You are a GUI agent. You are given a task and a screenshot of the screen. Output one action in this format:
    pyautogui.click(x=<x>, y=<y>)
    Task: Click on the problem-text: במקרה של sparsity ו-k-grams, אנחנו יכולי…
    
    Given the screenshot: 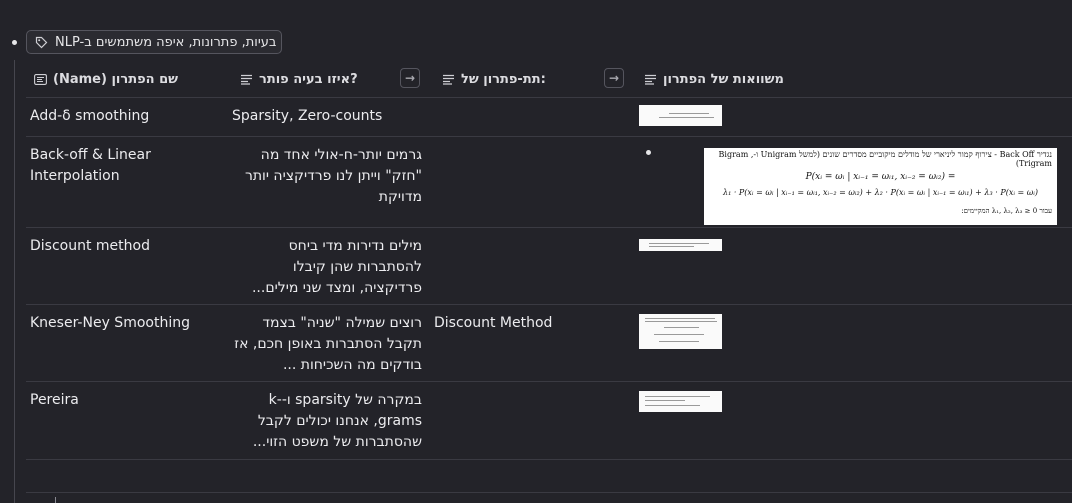 What is the action you would take?
    pyautogui.click(x=337, y=421)
    